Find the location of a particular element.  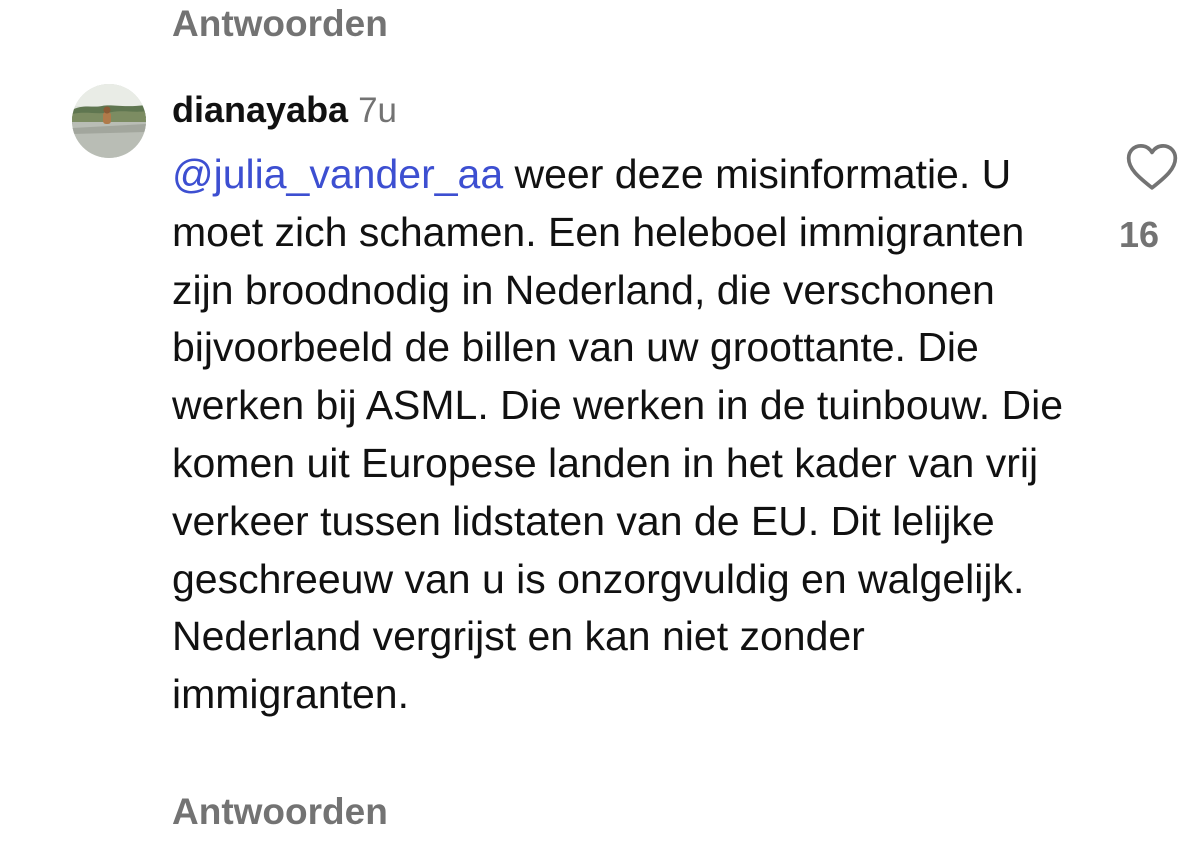

like-count: 16 is located at coordinates (1139, 234).